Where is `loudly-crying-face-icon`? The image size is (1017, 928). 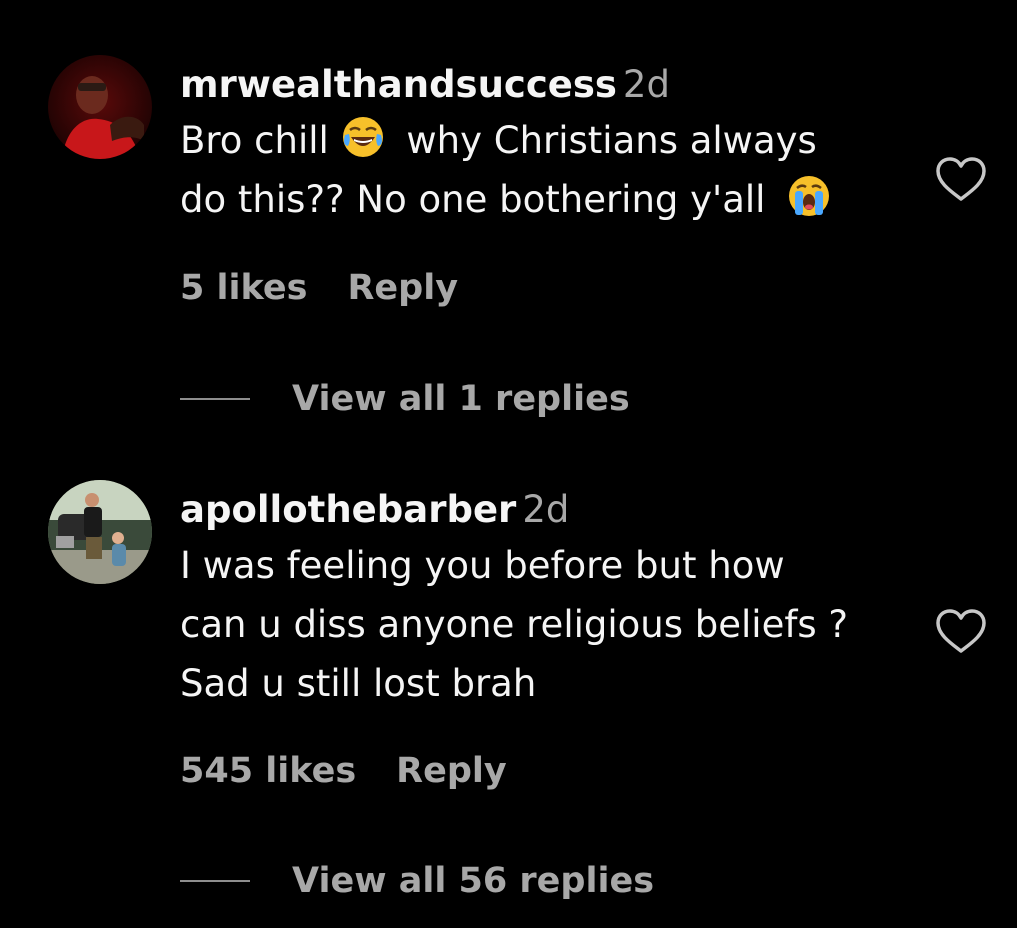
loudly-crying-face-icon is located at coordinates (809, 196).